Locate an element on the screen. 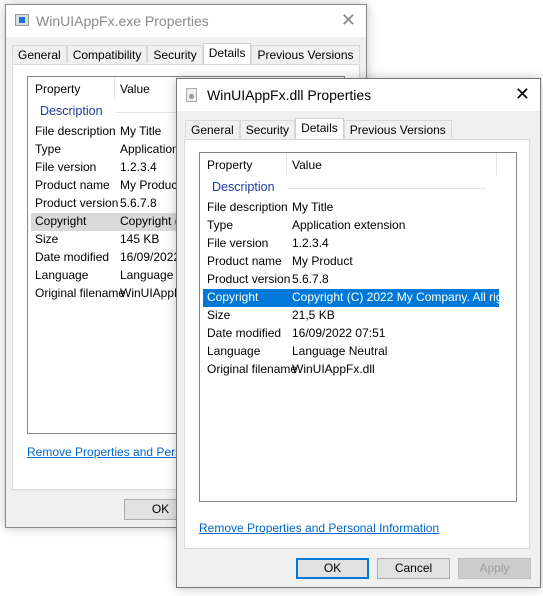 This screenshot has height=596, width=543. property-value: 145 KB is located at coordinates (140, 239).